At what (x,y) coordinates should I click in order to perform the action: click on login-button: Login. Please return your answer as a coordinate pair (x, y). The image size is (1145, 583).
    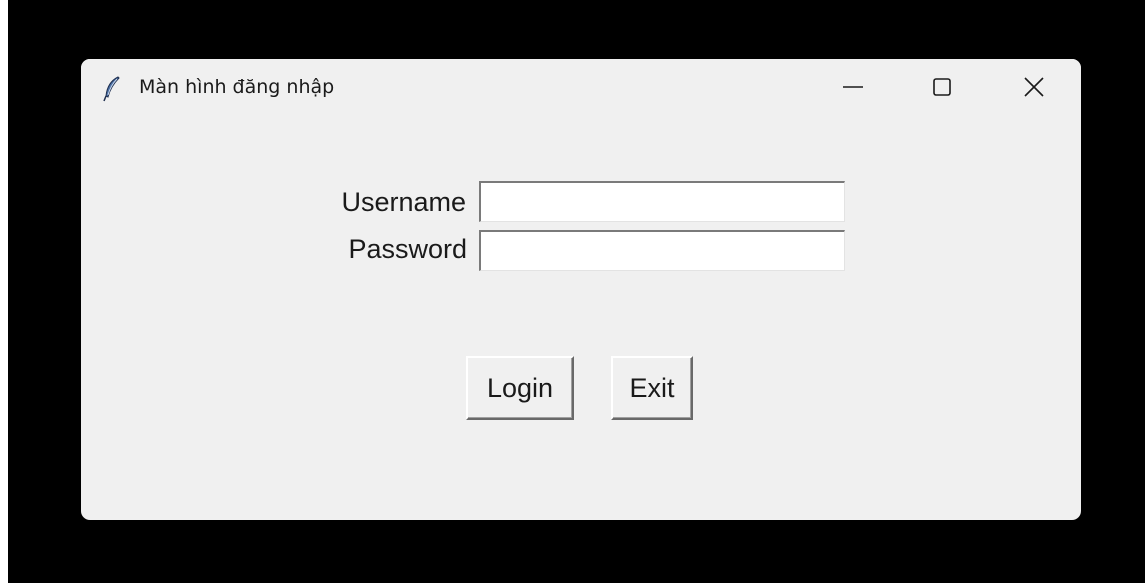
    Looking at the image, I should click on (520, 388).